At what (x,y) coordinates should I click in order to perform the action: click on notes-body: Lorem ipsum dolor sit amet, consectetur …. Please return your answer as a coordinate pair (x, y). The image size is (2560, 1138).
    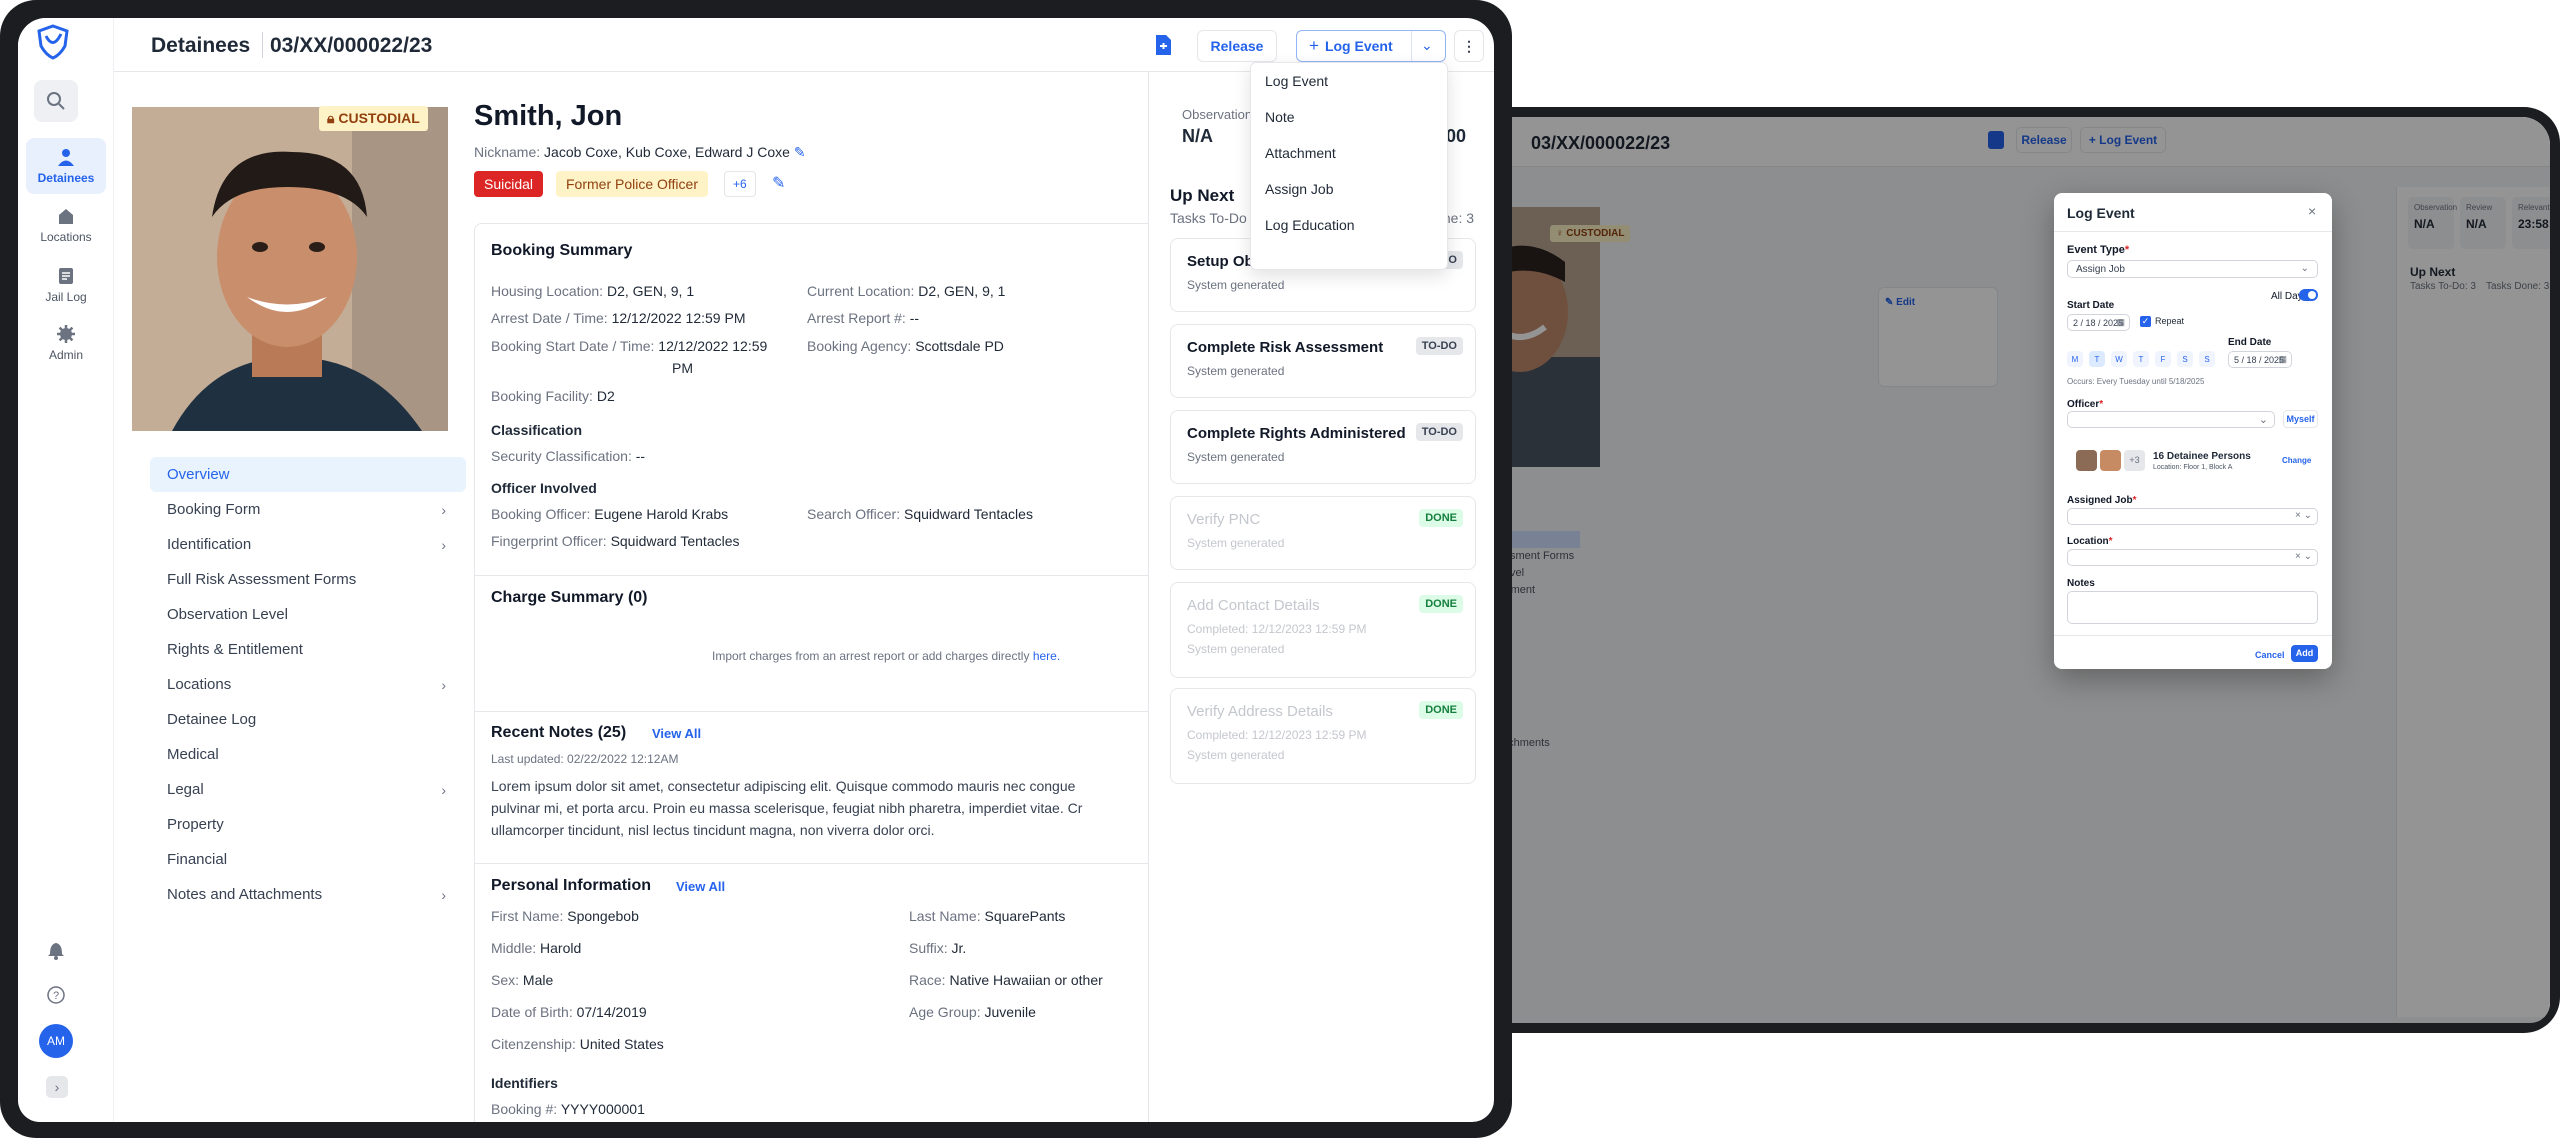
    Looking at the image, I should click on (787, 808).